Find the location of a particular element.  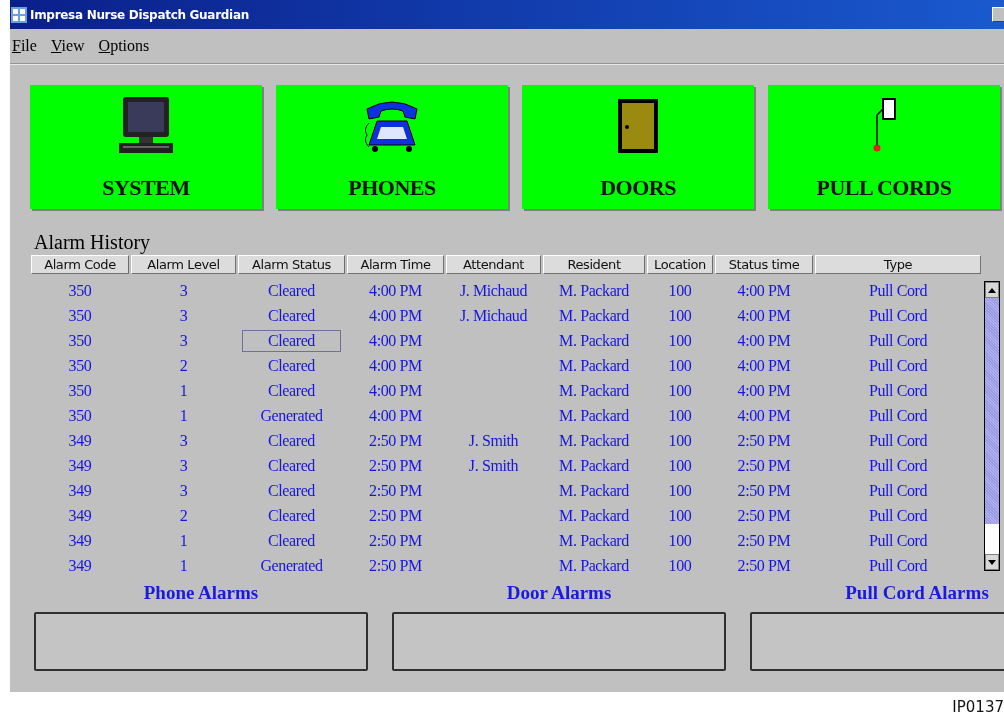

column-header: Alarm Time is located at coordinates (395, 264).